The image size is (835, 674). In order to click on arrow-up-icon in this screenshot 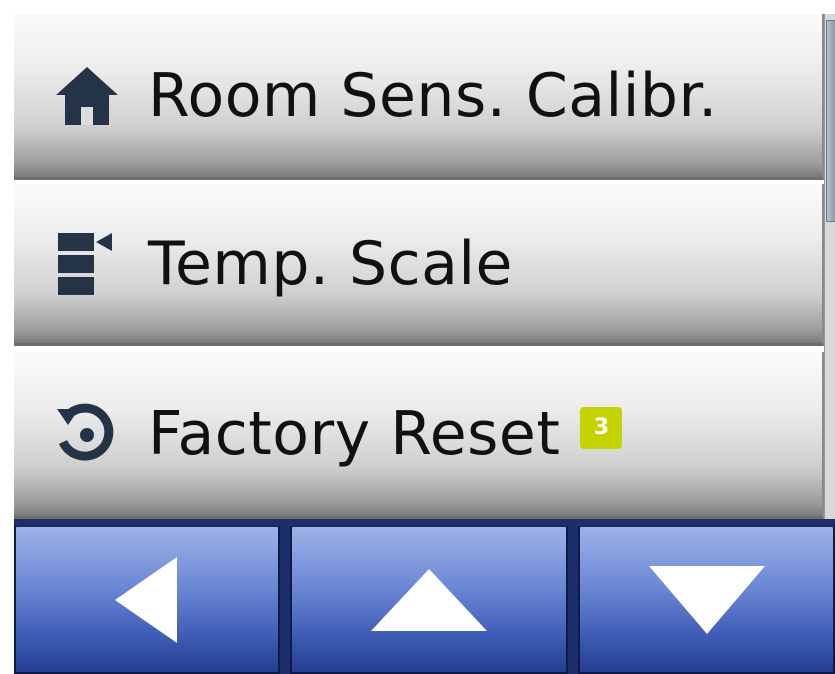, I will do `click(429, 600)`.